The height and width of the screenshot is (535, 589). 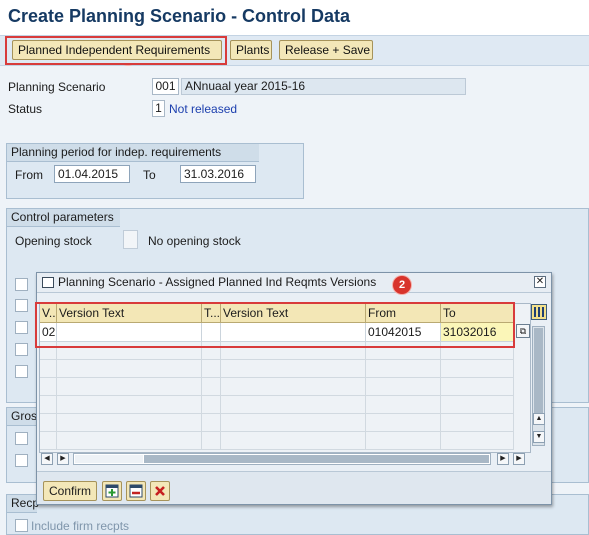 I want to click on scroll-left-first-button: ◀, so click(x=47, y=459).